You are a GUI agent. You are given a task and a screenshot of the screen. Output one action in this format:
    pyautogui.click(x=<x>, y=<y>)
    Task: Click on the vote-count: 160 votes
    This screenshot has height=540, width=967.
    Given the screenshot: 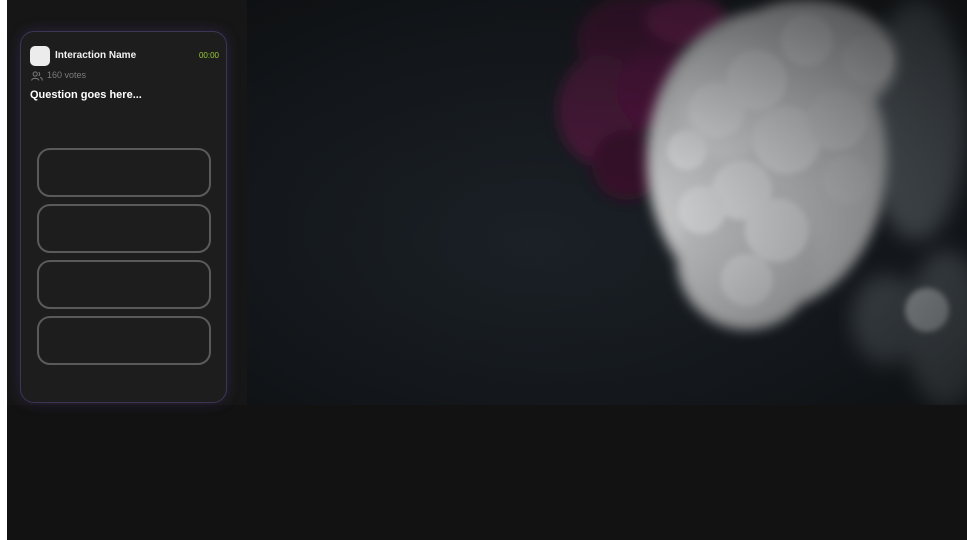 What is the action you would take?
    pyautogui.click(x=67, y=75)
    